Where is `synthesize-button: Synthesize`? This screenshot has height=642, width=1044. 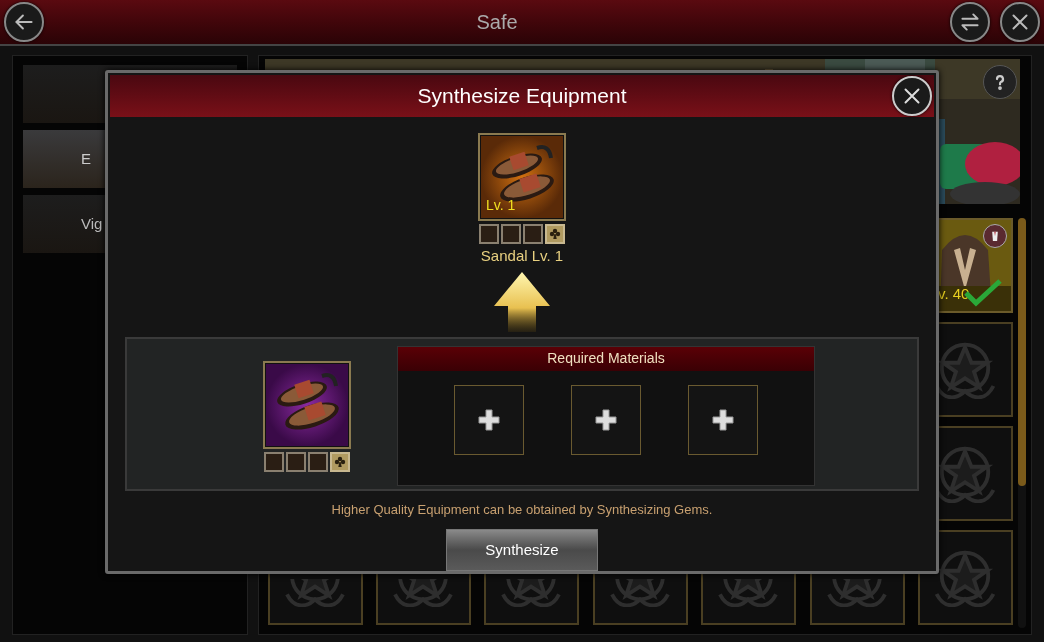
synthesize-button: Synthesize is located at coordinates (522, 550).